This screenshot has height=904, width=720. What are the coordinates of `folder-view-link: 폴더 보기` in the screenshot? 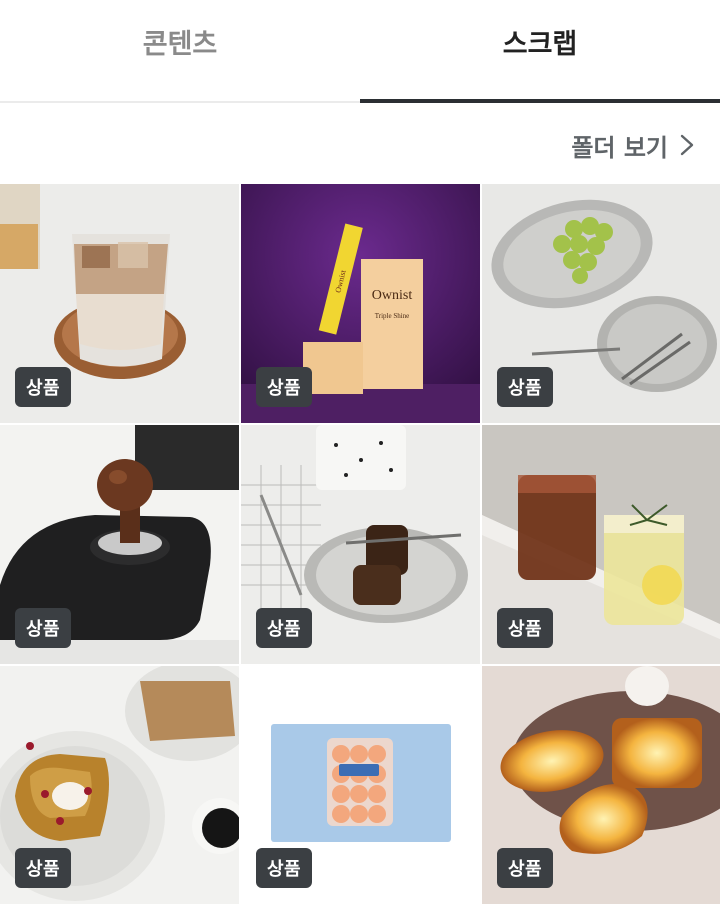 It's located at (632, 145).